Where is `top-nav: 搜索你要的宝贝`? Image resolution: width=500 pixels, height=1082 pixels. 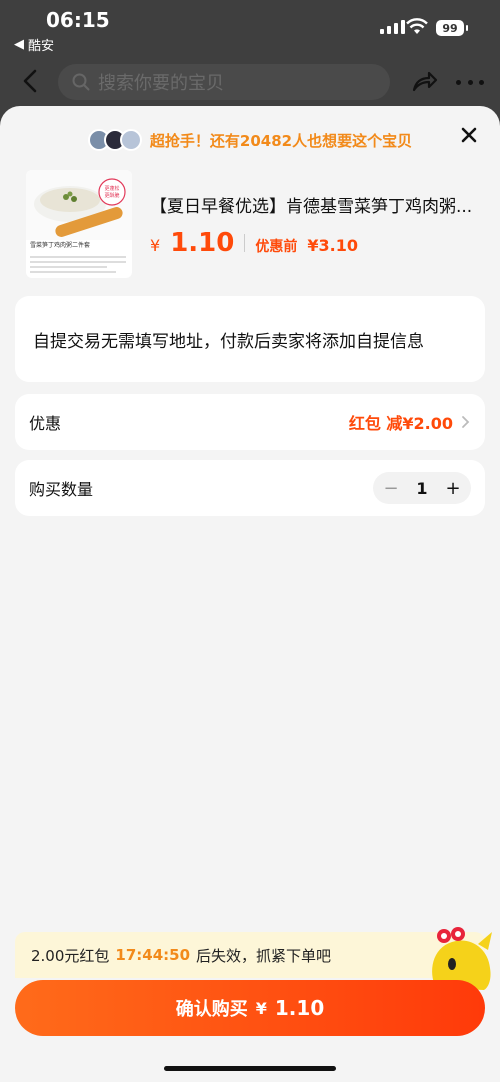
top-nav: 搜索你要的宝贝 is located at coordinates (250, 82).